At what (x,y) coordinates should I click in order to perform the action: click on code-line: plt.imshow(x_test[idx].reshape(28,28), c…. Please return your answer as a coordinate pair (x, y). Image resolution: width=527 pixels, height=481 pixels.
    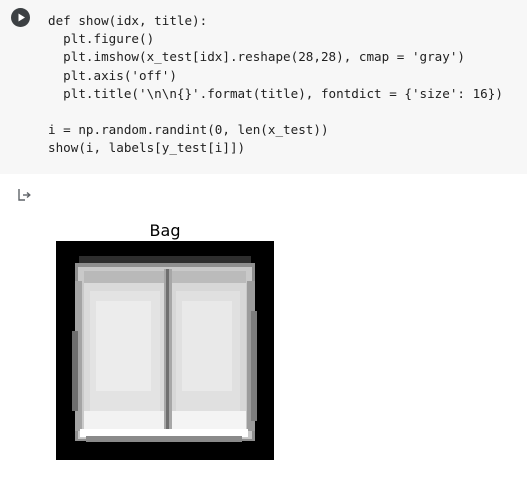
    Looking at the image, I should click on (257, 57).